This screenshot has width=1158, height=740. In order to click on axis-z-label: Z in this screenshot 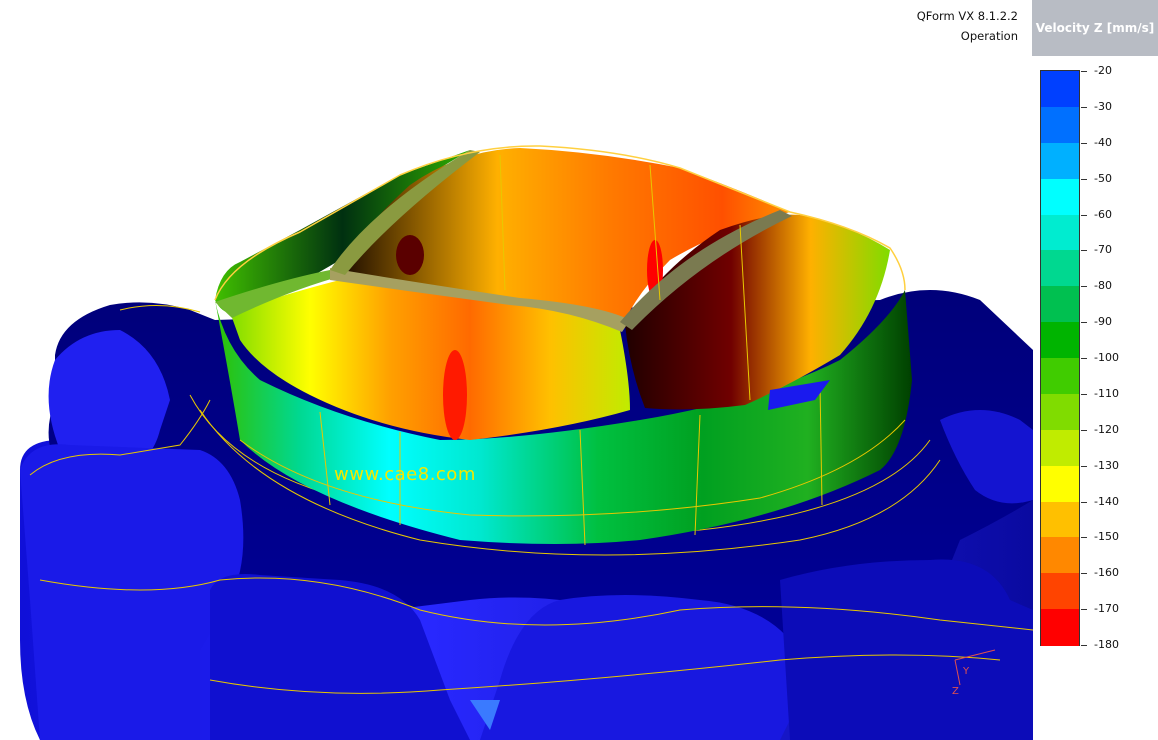, I will do `click(955, 691)`.